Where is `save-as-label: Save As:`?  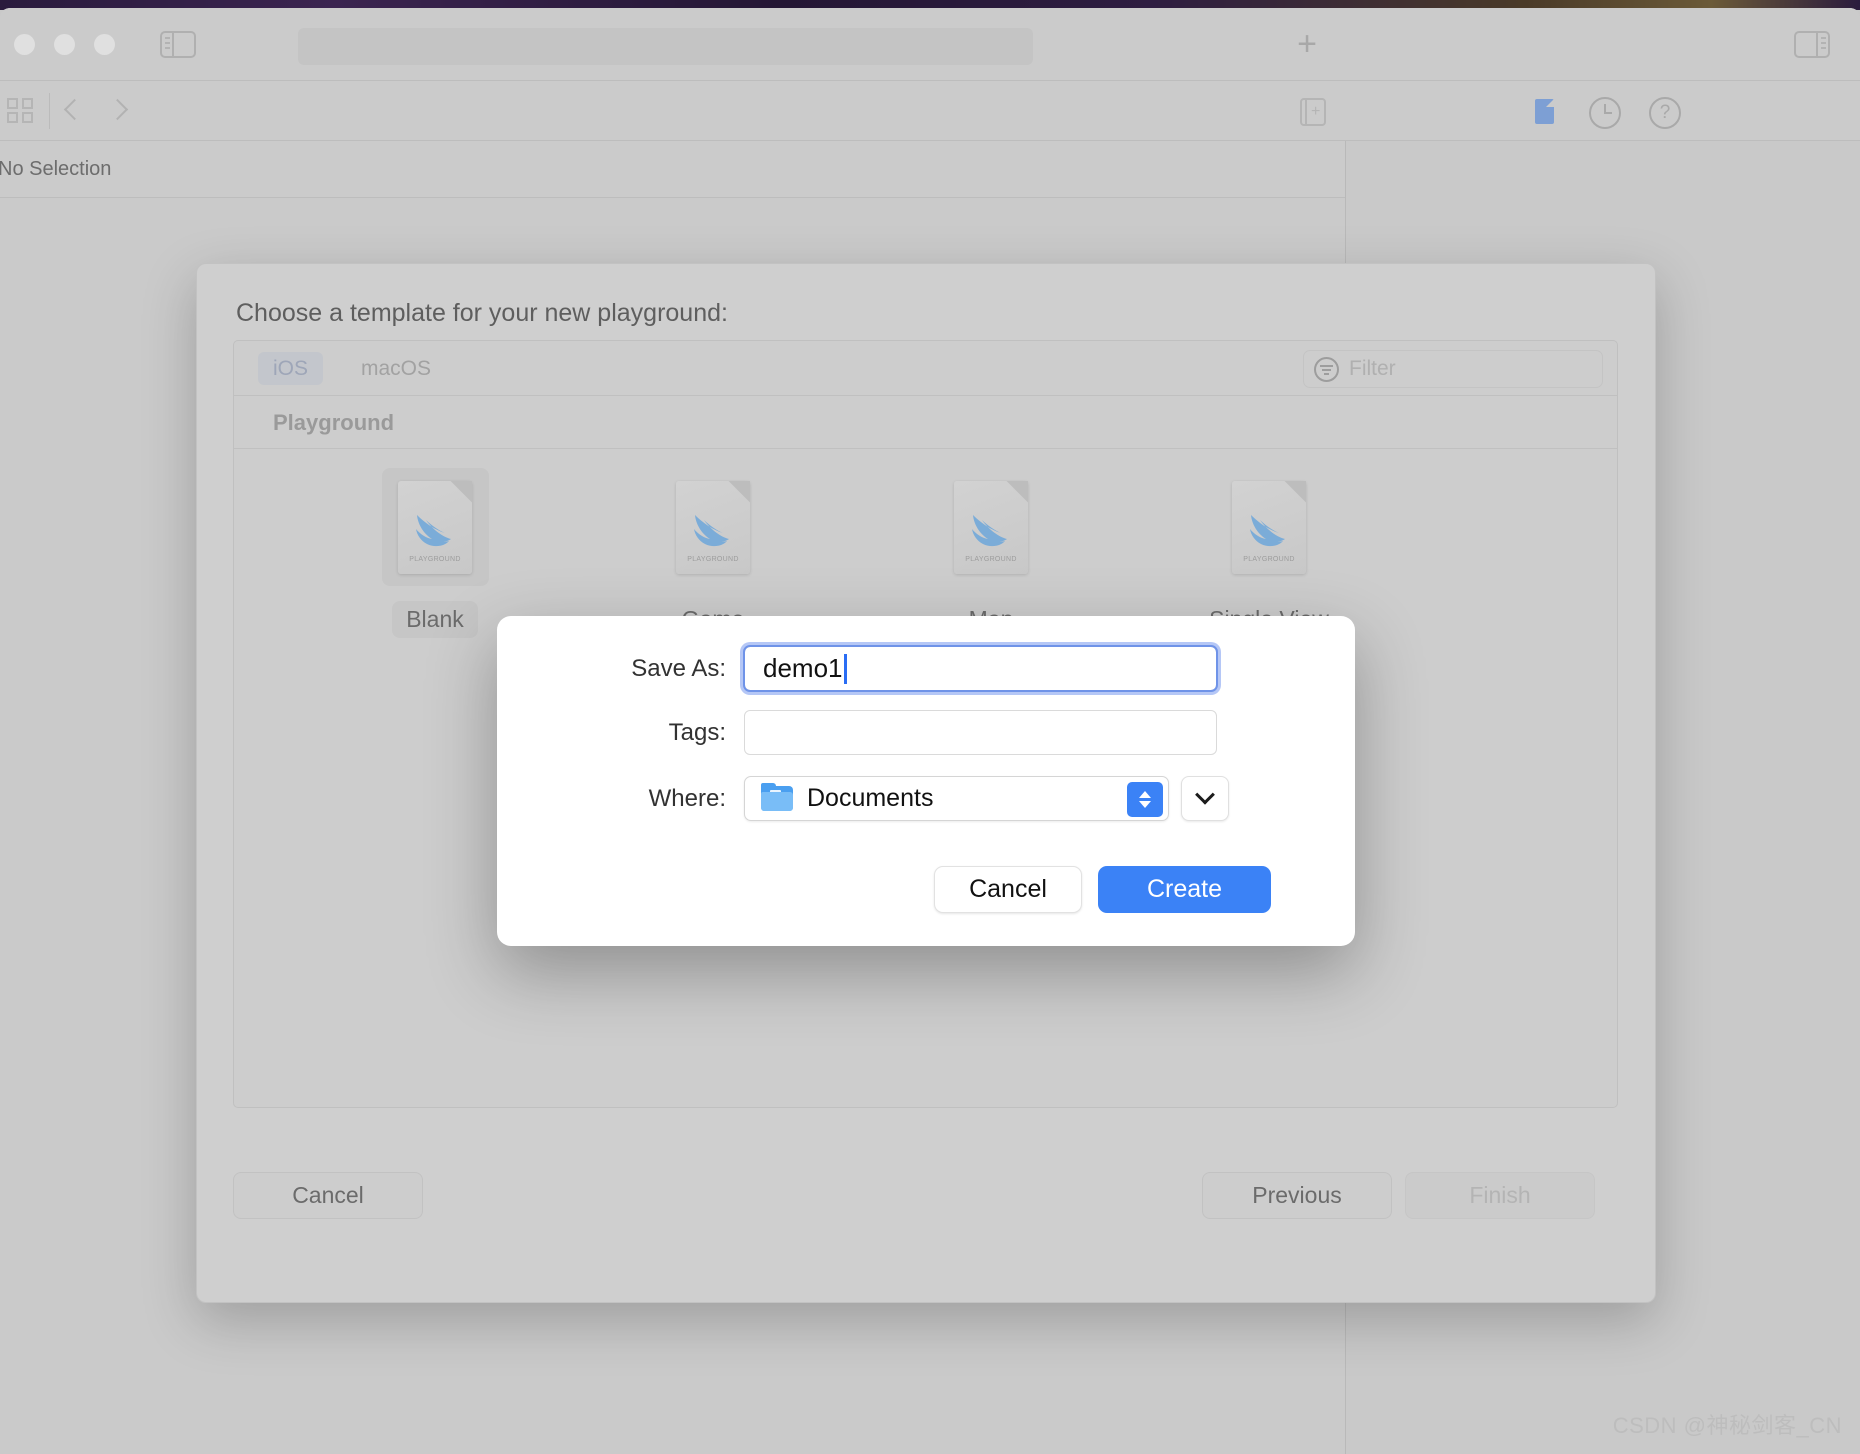 save-as-label: Save As: is located at coordinates (678, 668).